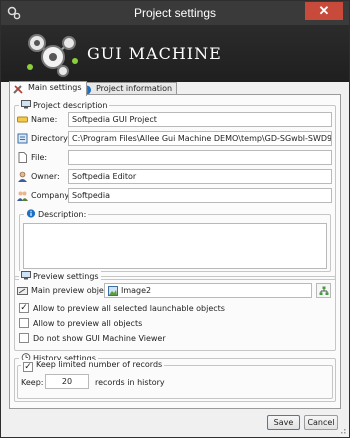  I want to click on keep-limited-label: Keep limited number of records, so click(99, 364).